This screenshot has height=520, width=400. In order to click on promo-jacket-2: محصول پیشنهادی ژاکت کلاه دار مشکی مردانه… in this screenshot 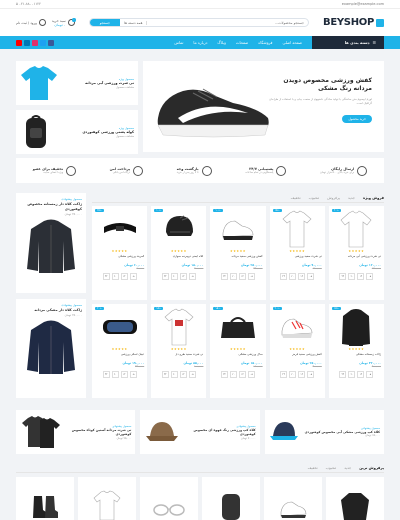, I will do `click(51, 348)`.